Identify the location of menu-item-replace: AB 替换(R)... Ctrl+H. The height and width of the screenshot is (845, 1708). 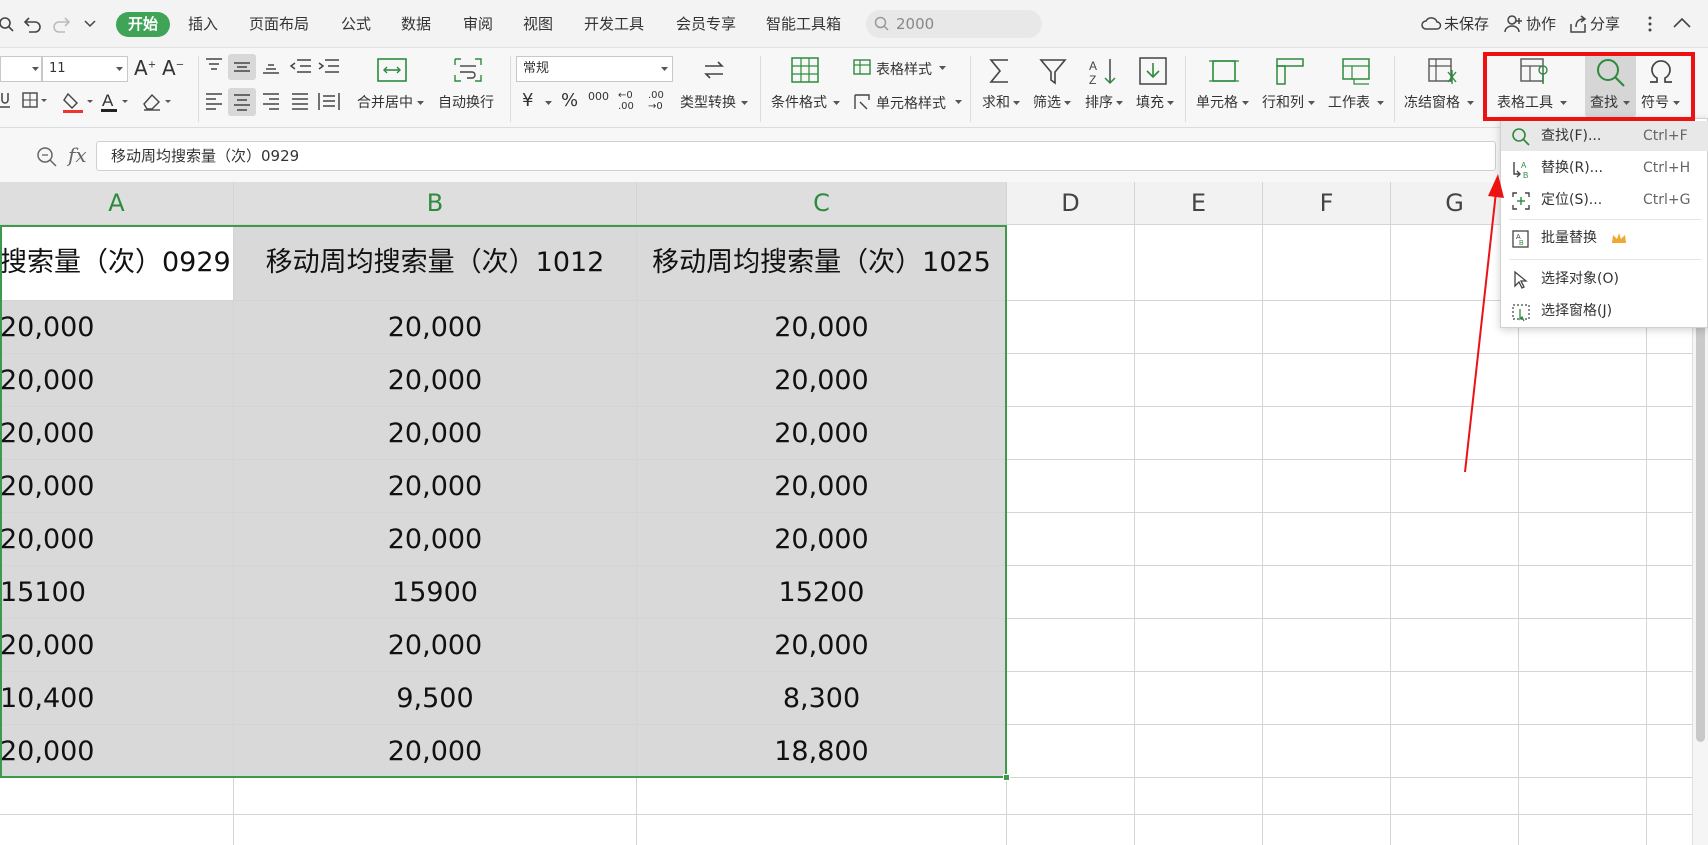
(1604, 168).